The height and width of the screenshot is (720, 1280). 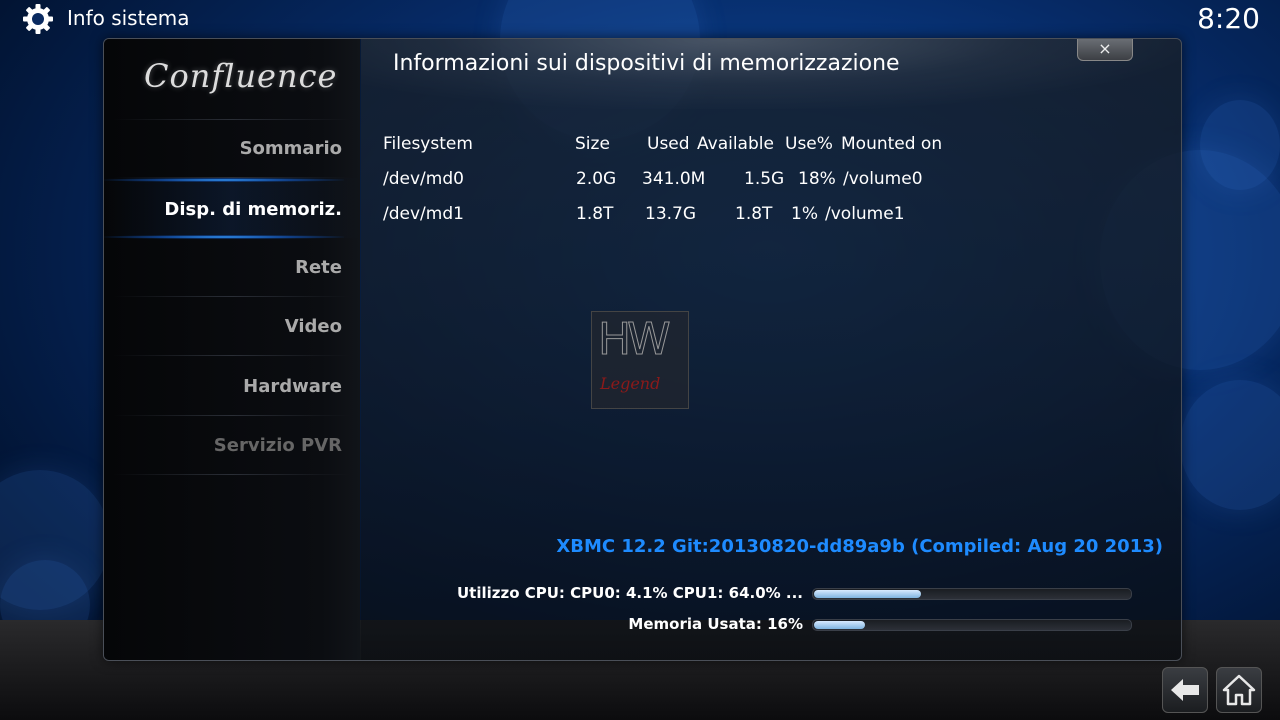 What do you see at coordinates (224, 180) in the screenshot?
I see `active-glow-top` at bounding box center [224, 180].